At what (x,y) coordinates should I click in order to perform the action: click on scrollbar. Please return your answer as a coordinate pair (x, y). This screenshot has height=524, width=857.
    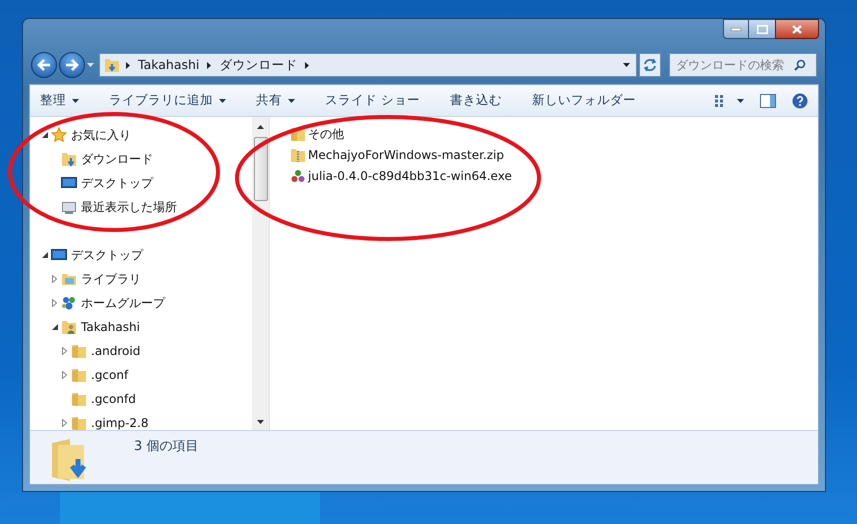
    Looking at the image, I should click on (260, 273).